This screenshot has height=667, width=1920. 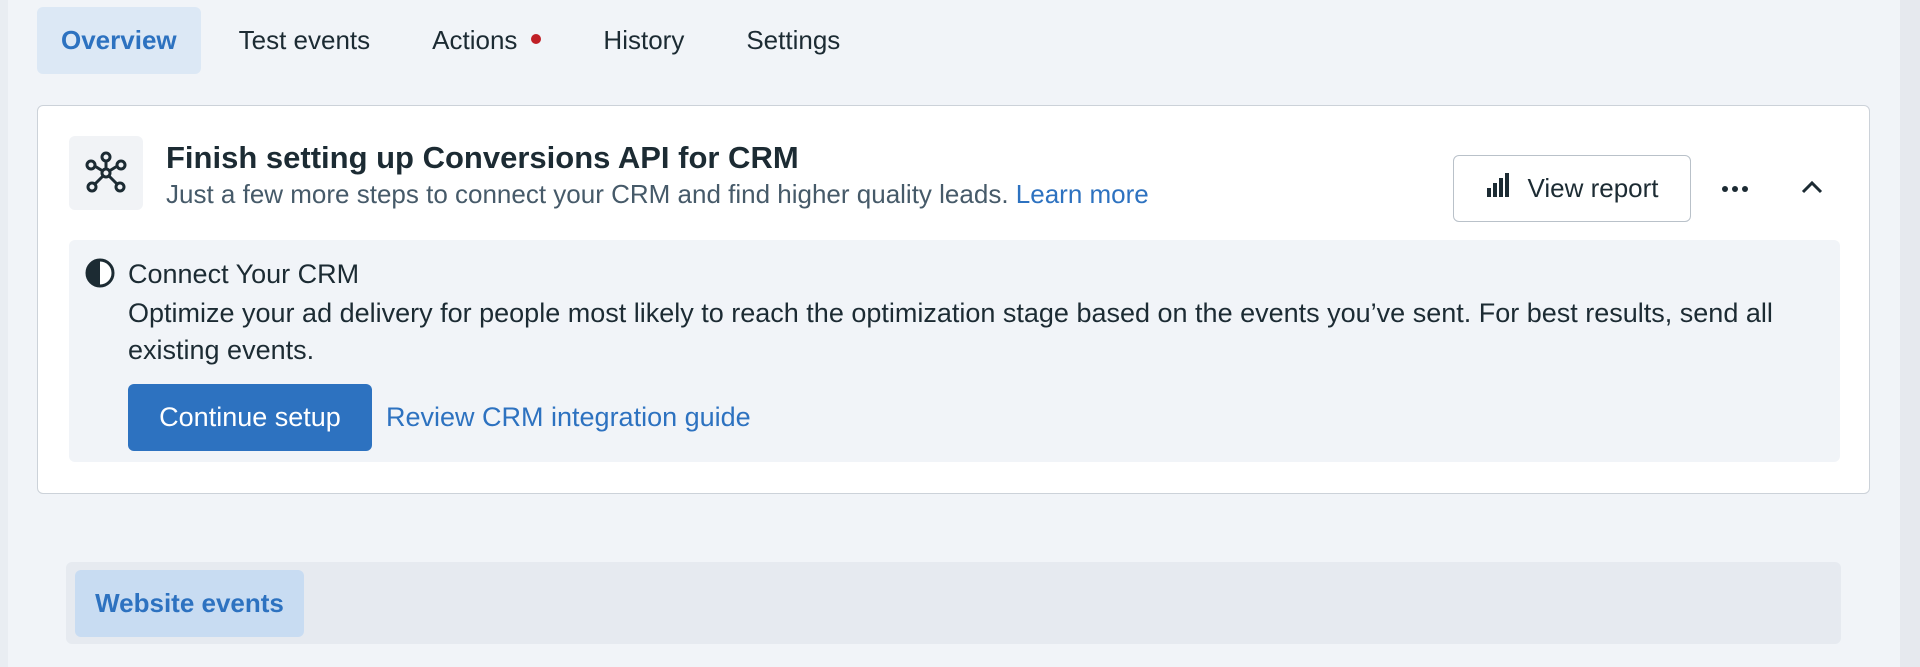 I want to click on tab-test-events: Test events, so click(x=305, y=40).